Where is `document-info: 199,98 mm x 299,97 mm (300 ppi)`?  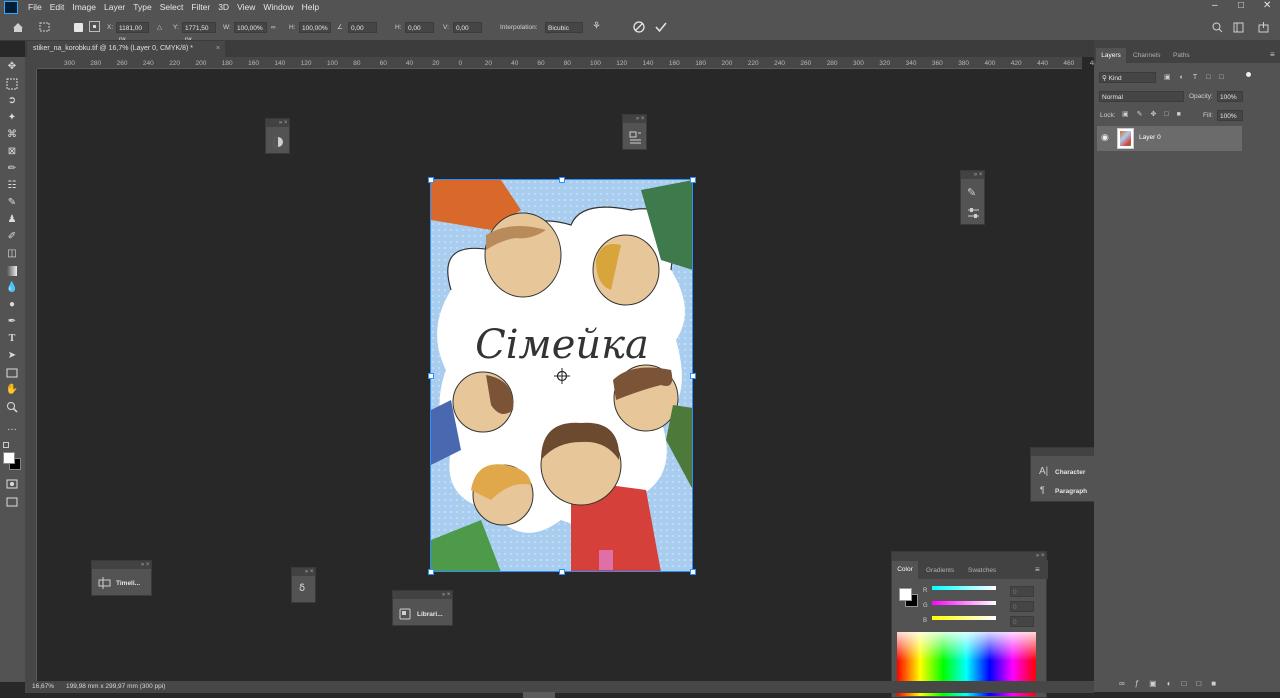 document-info: 199,98 mm x 299,97 mm (300 ppi) is located at coordinates (115, 686).